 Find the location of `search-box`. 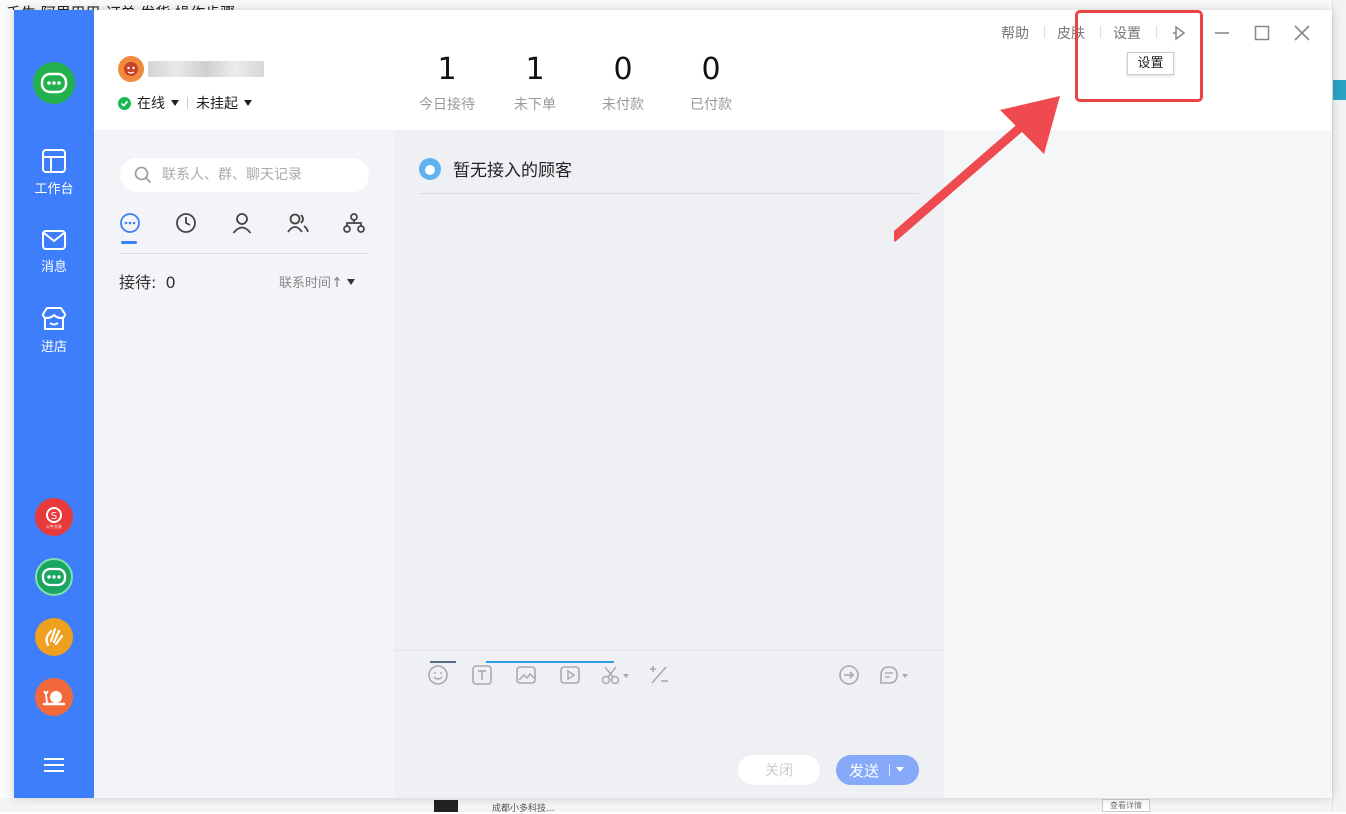

search-box is located at coordinates (244, 175).